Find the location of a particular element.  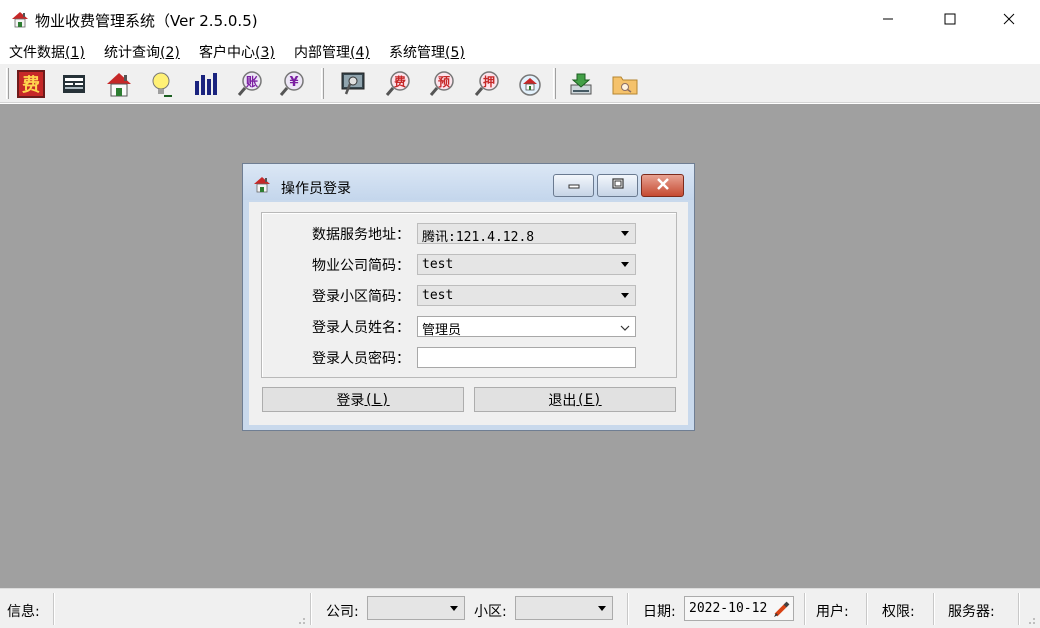

company-code-select: test is located at coordinates (526, 264).